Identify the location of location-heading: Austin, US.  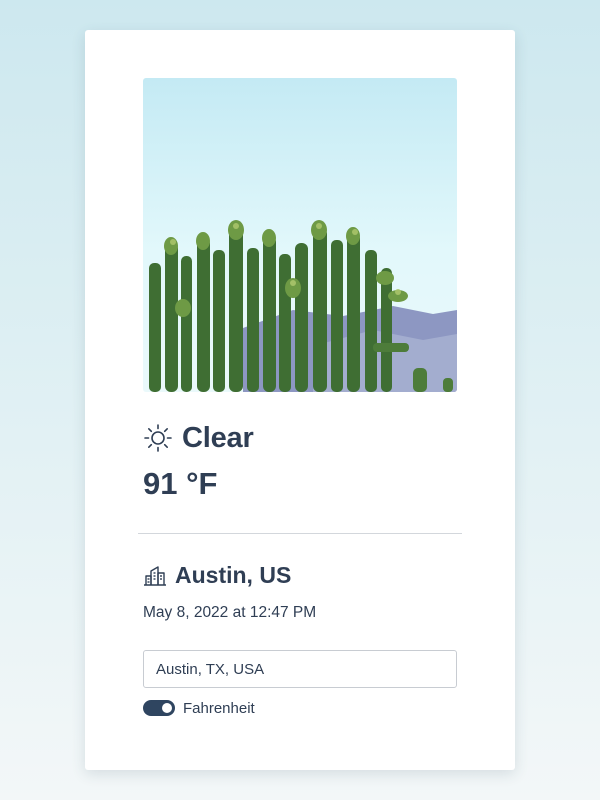
(217, 575).